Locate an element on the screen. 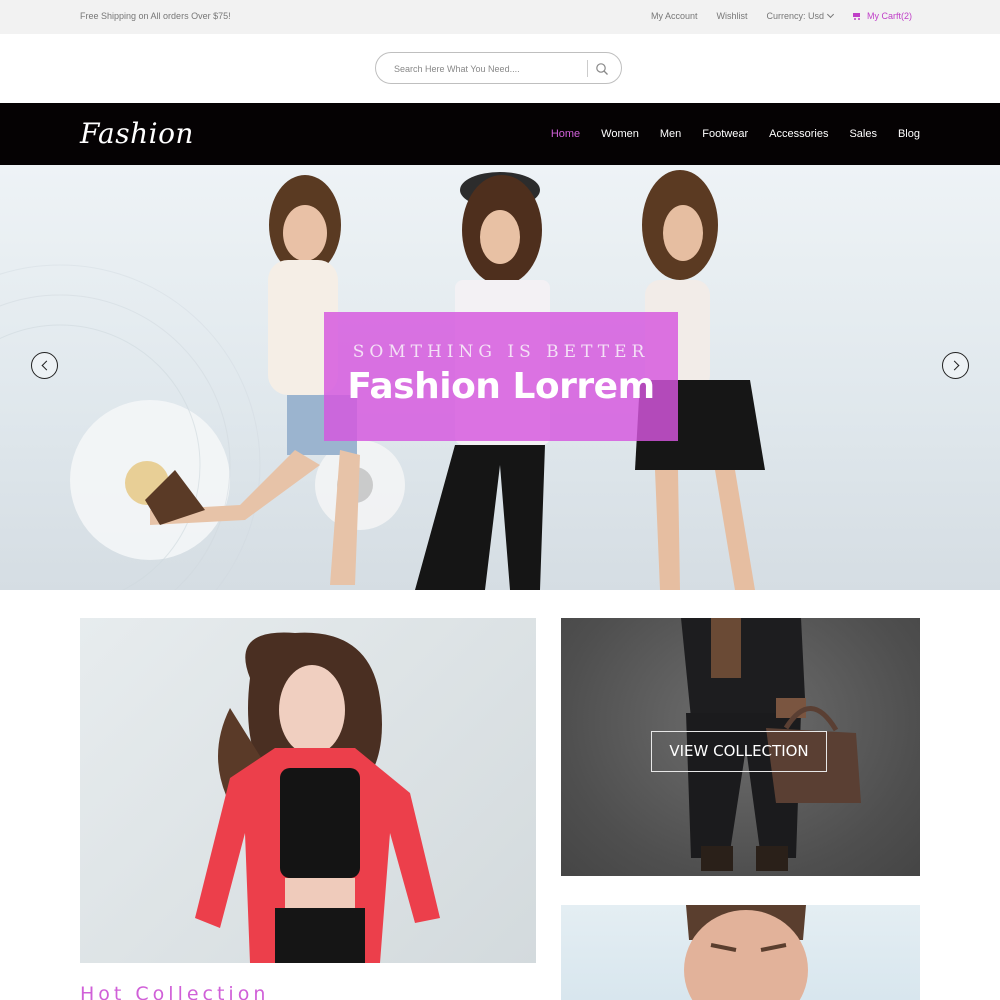 This screenshot has width=1000, height=1000. nav-item-women: Women is located at coordinates (620, 134).